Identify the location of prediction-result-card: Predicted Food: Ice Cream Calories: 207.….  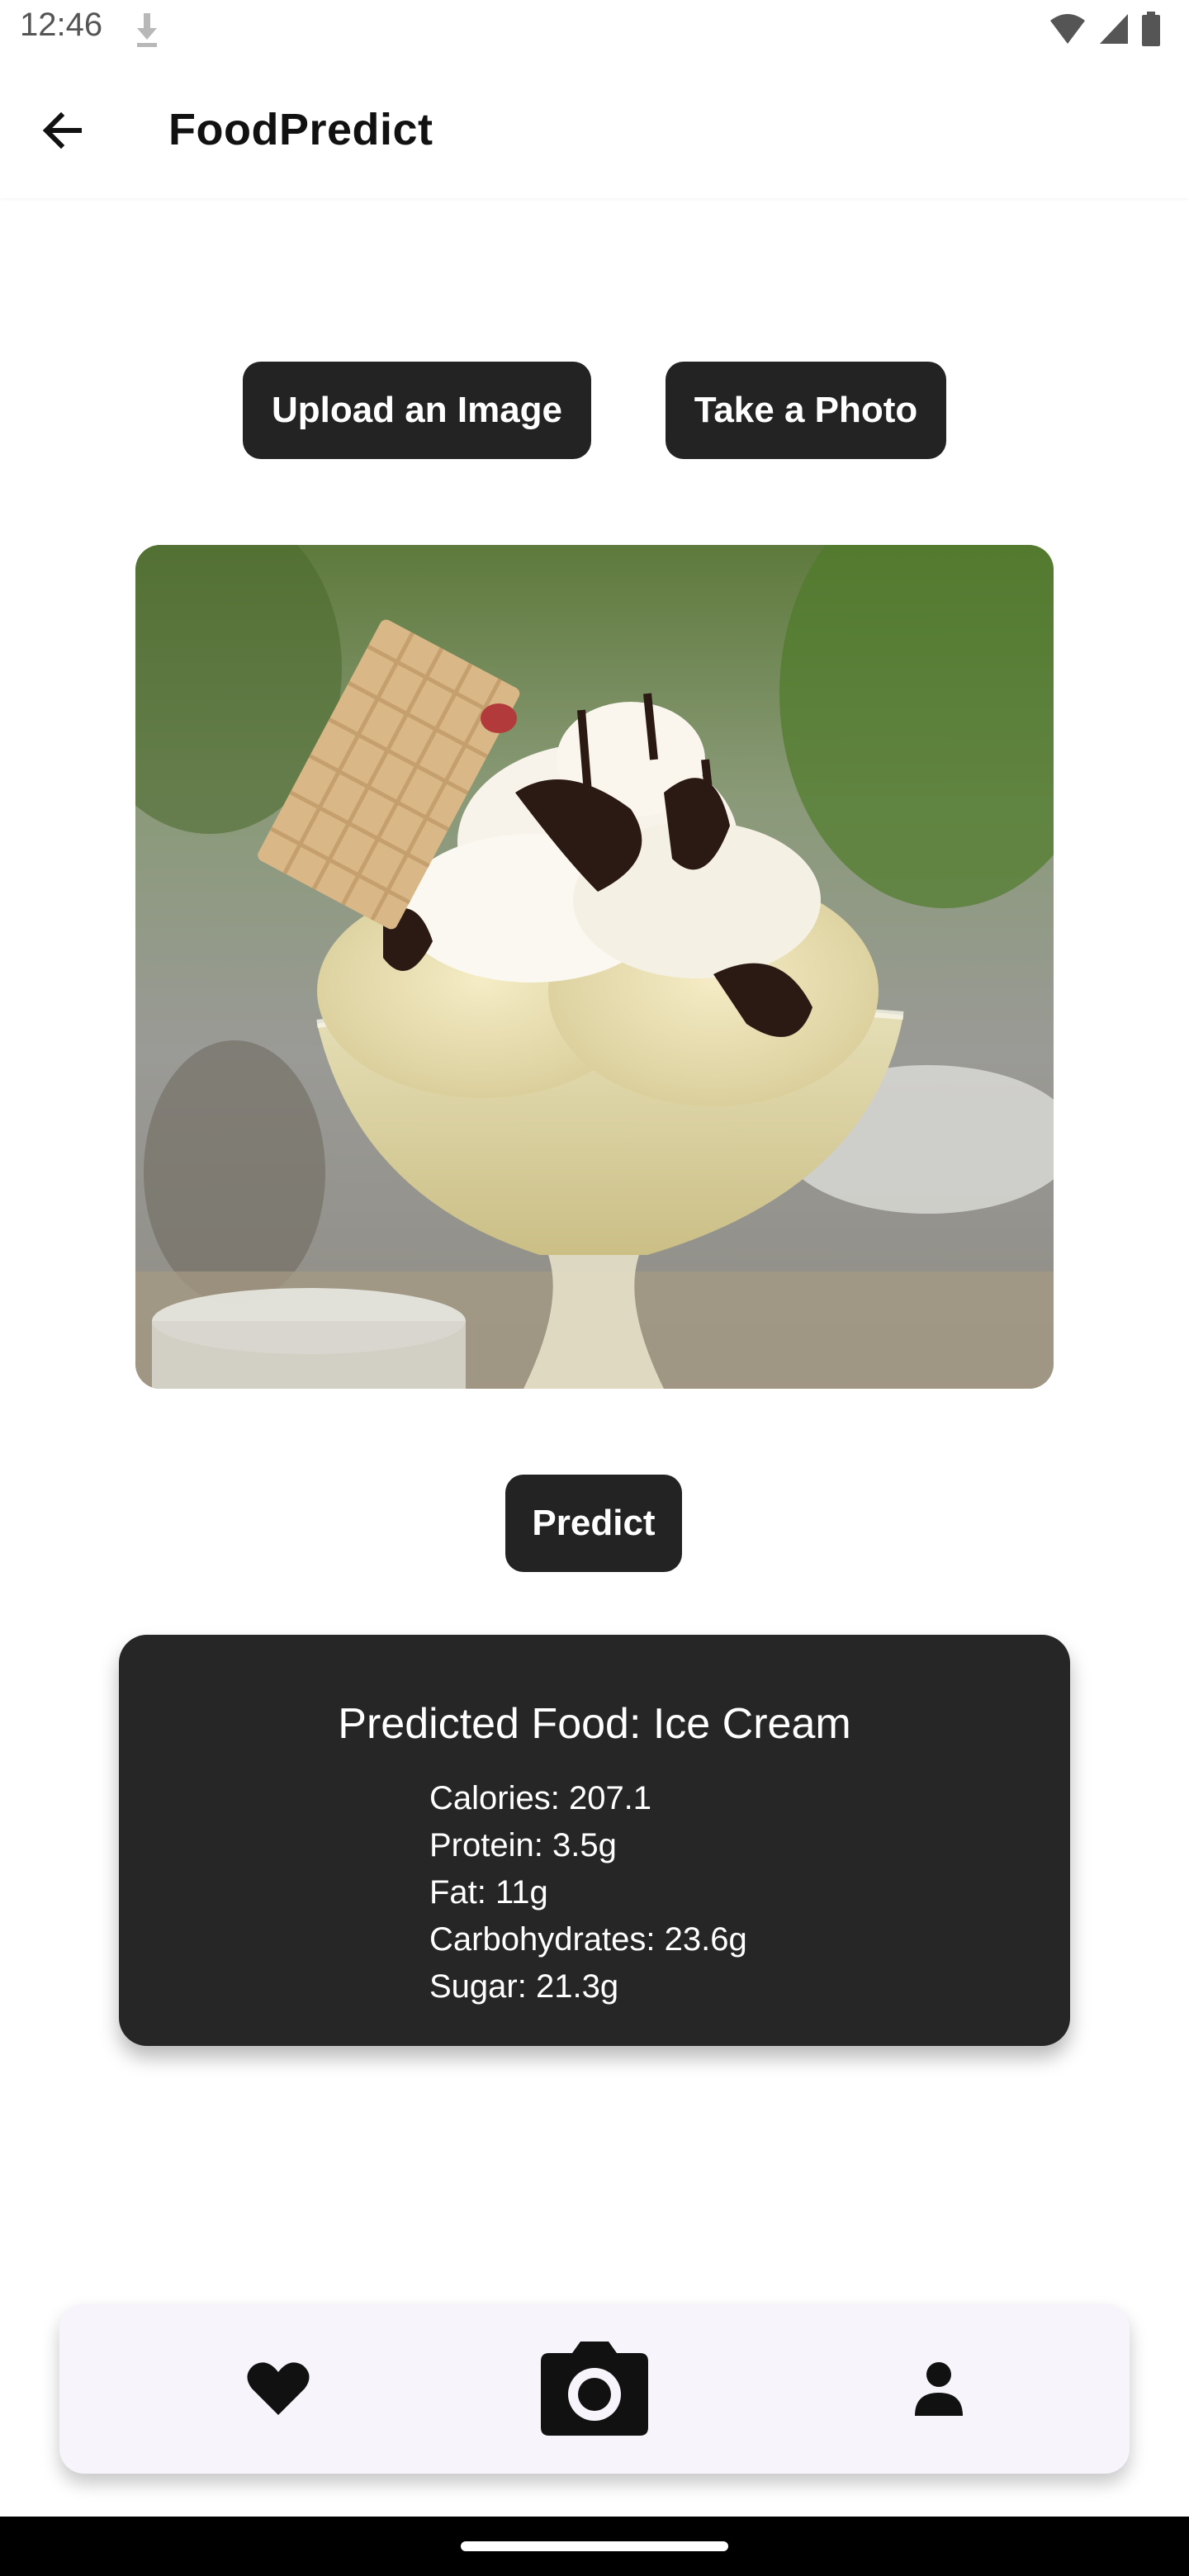
(594, 1840).